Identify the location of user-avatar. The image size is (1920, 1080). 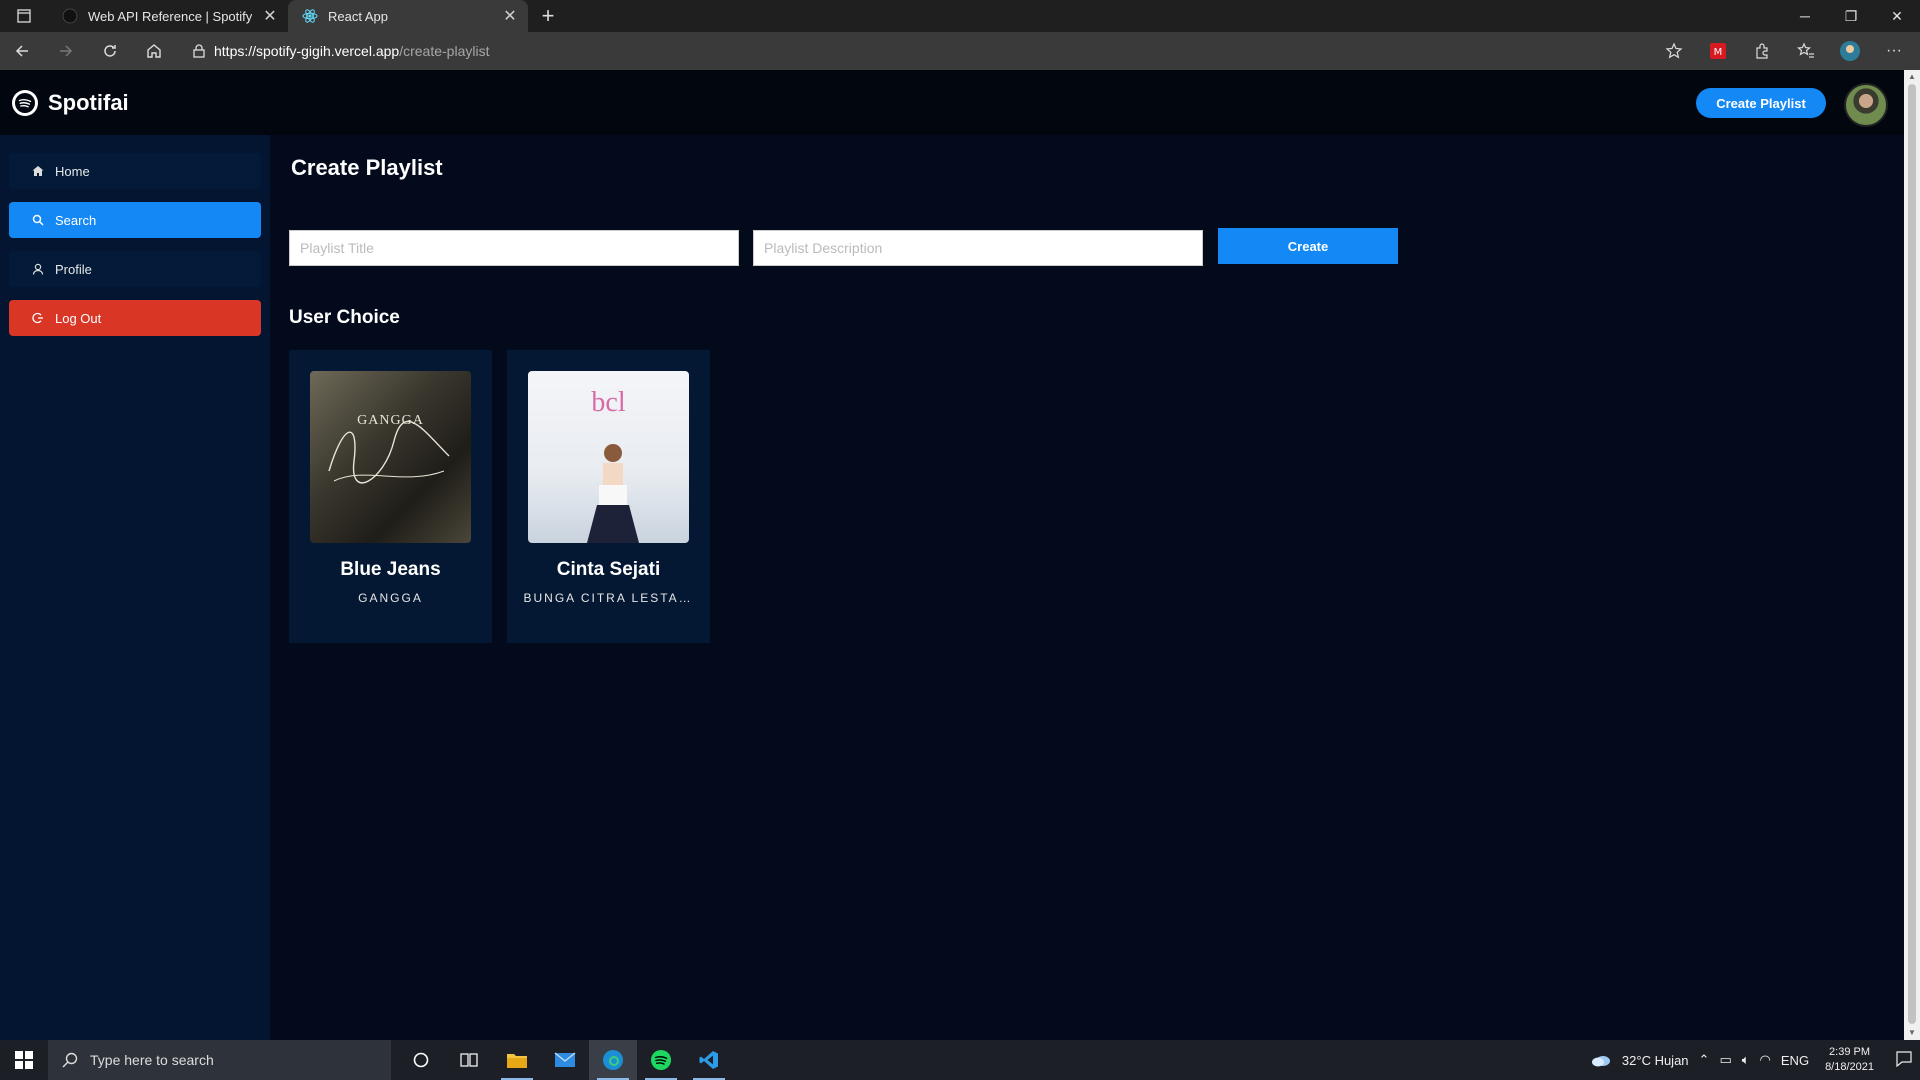
(1866, 105).